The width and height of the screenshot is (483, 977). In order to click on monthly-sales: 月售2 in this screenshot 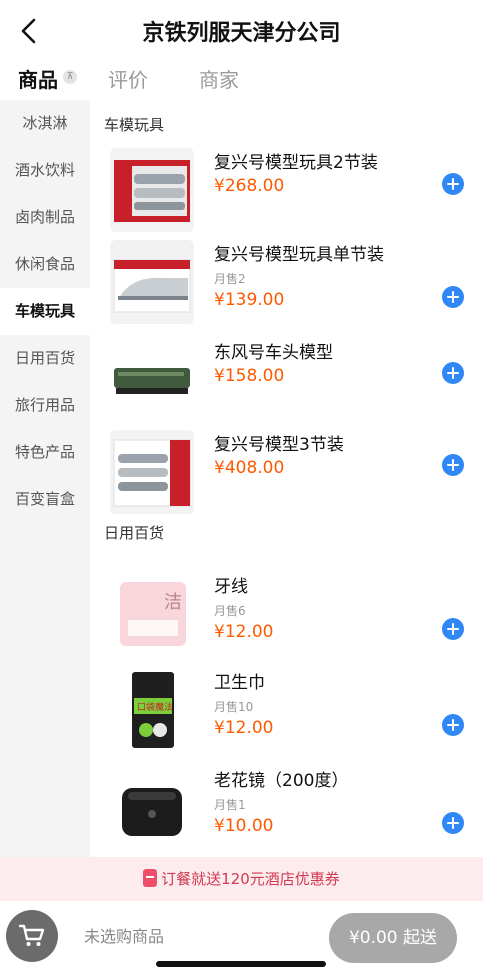, I will do `click(230, 279)`.